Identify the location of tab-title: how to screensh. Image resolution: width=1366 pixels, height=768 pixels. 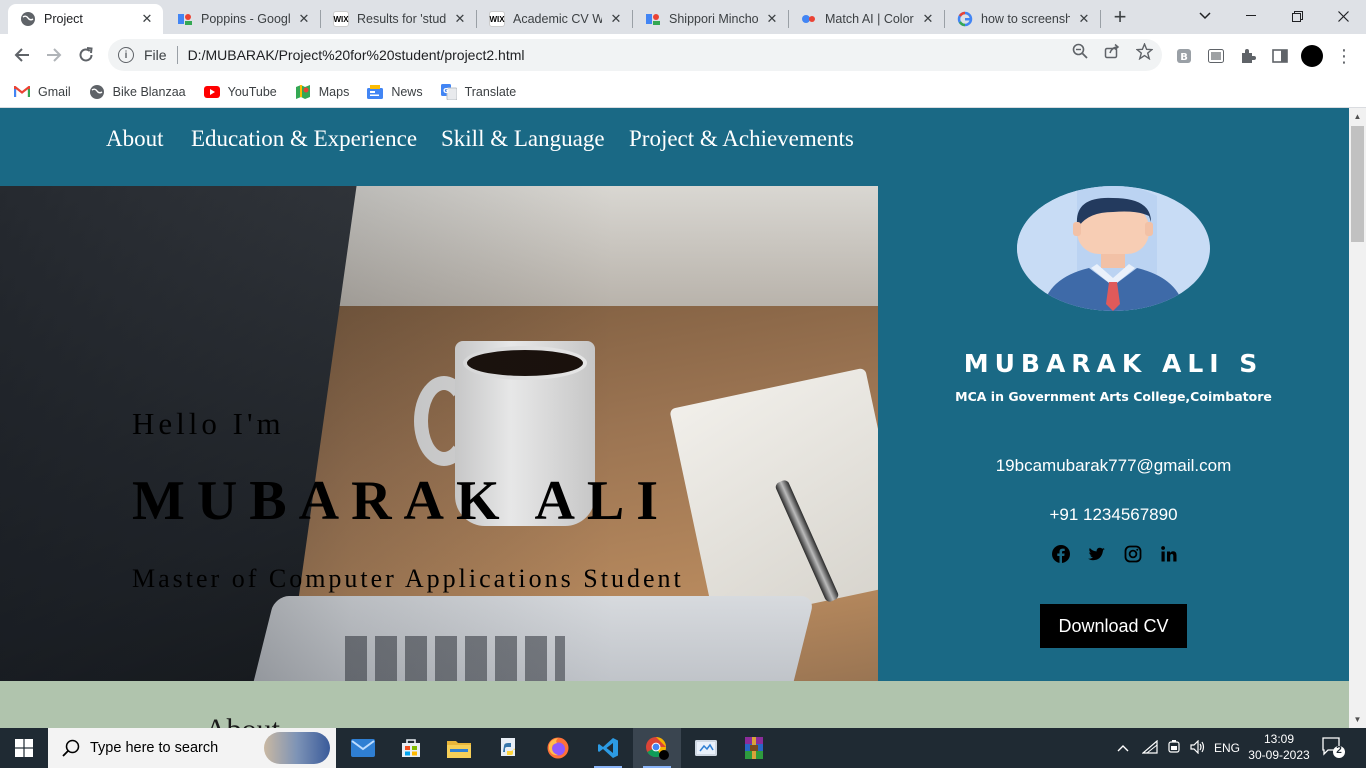
(1025, 19).